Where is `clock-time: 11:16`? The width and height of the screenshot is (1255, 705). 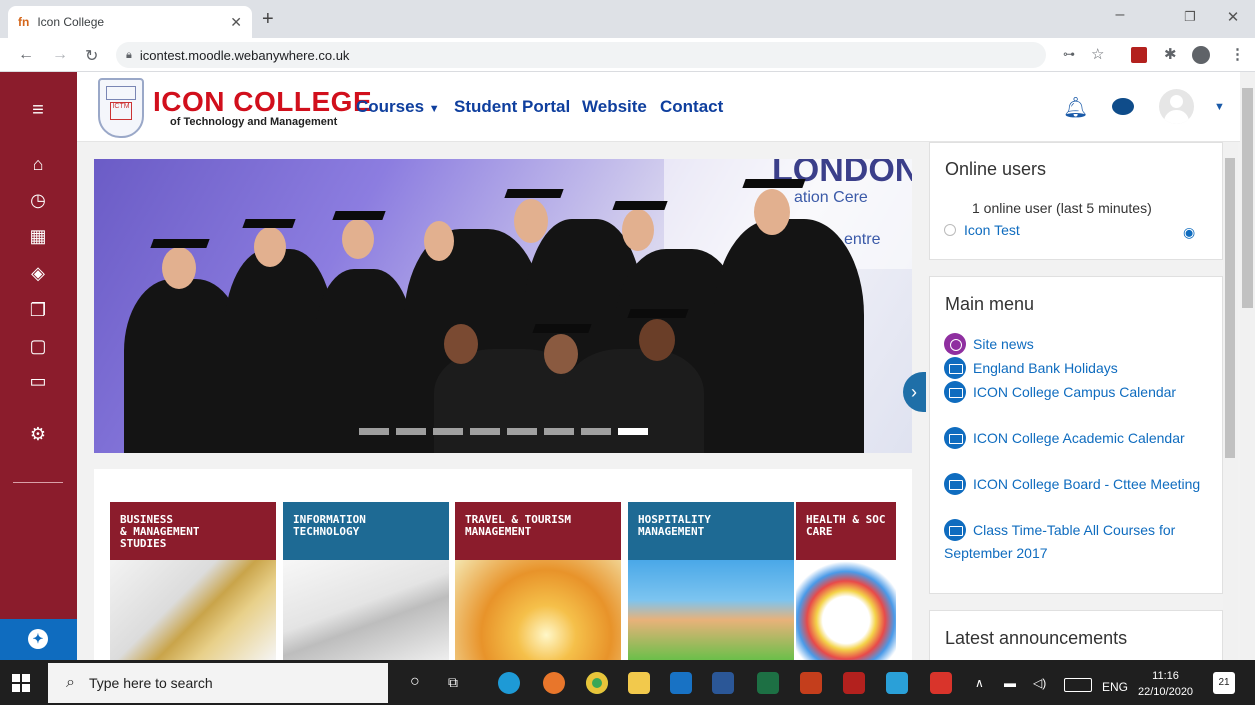 clock-time: 11:16 is located at coordinates (1165, 676).